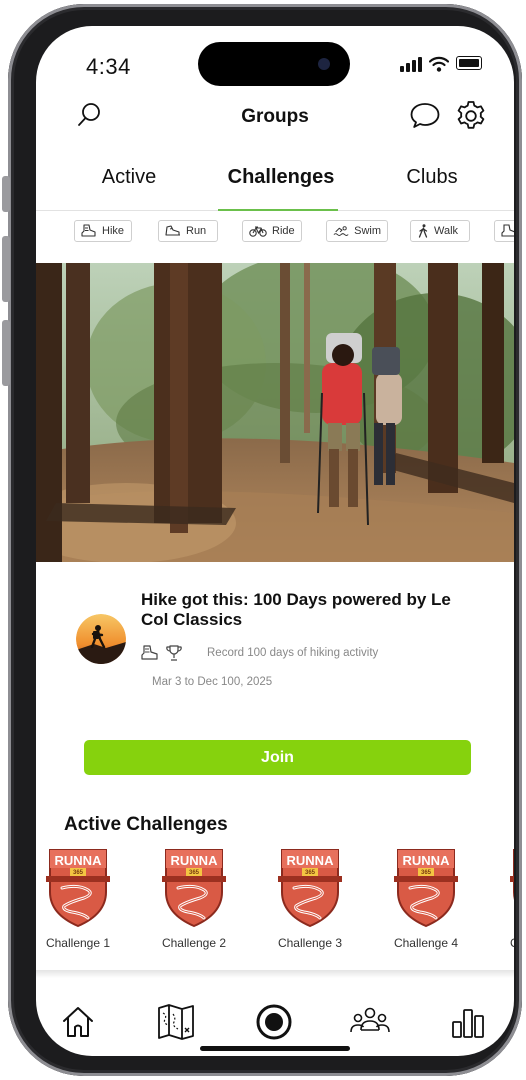 The width and height of the screenshot is (526, 1080). I want to click on filter-chip-ride: Ride, so click(272, 231).